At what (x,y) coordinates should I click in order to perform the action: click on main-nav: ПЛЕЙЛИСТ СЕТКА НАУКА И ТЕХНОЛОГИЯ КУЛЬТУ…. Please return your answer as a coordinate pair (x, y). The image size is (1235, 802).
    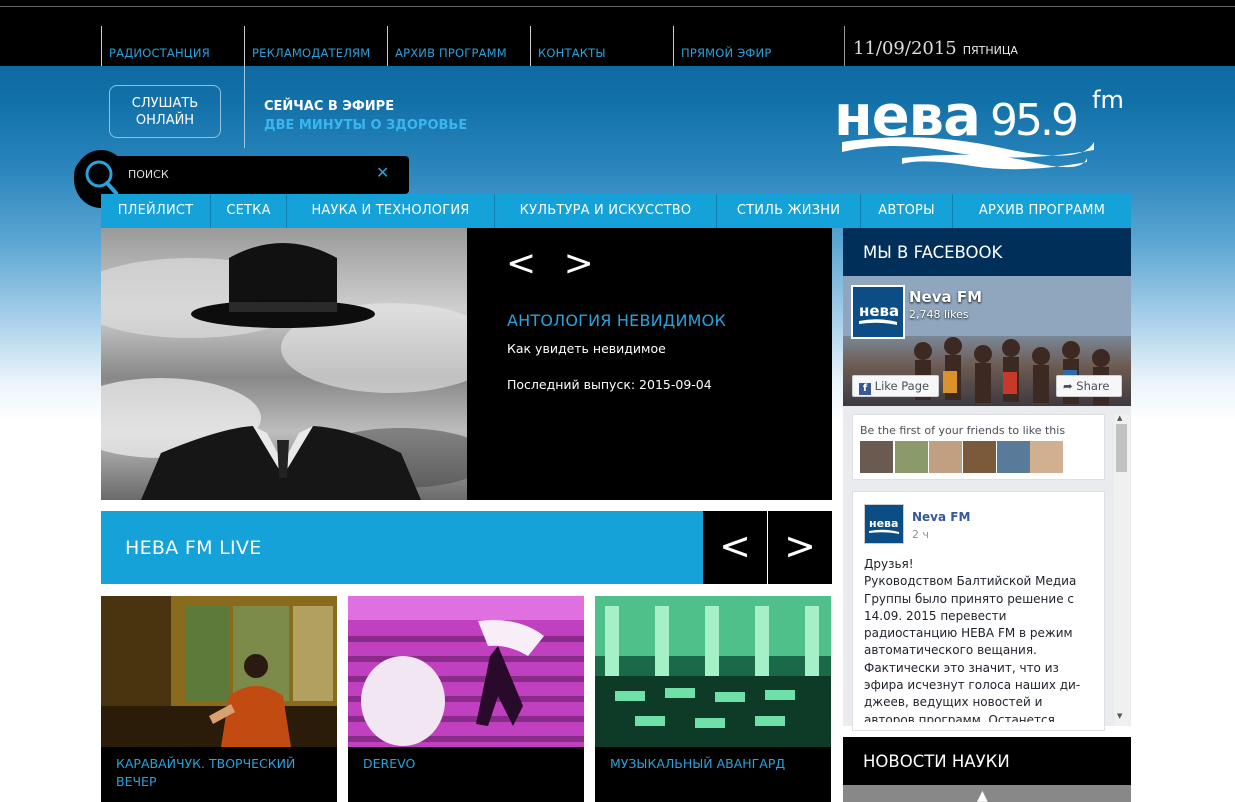
    Looking at the image, I should click on (616, 211).